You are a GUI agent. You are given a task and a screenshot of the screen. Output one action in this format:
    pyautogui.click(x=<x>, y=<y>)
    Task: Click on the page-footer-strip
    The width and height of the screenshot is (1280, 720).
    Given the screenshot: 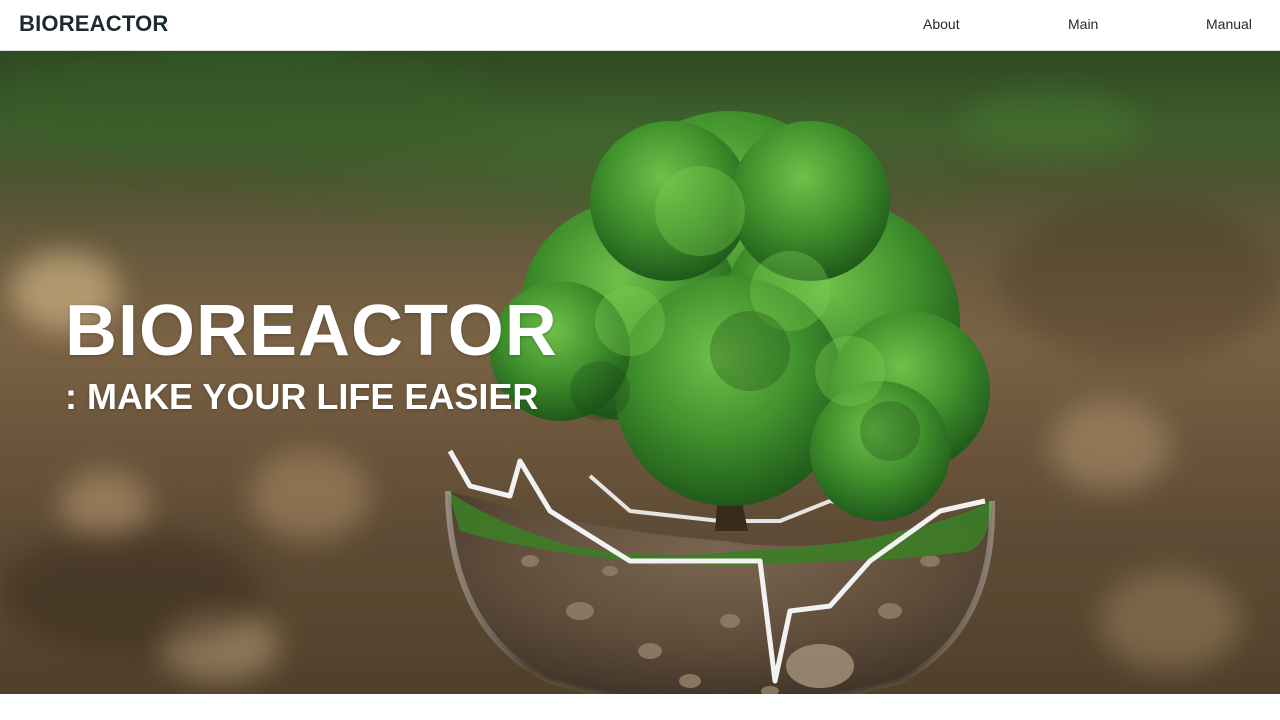 What is the action you would take?
    pyautogui.click(x=640, y=707)
    